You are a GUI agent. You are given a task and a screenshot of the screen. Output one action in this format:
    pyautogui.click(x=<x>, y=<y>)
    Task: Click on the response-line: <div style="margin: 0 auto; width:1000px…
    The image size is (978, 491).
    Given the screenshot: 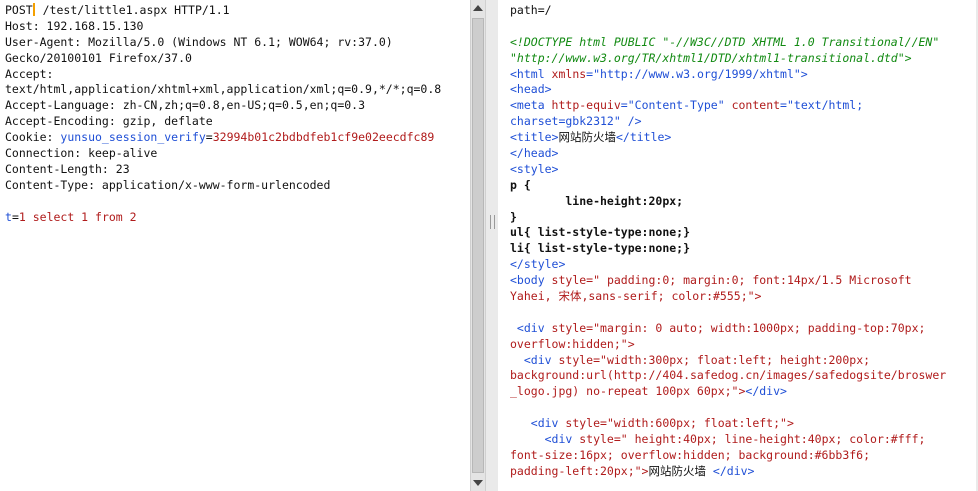 What is the action you would take?
    pyautogui.click(x=744, y=329)
    